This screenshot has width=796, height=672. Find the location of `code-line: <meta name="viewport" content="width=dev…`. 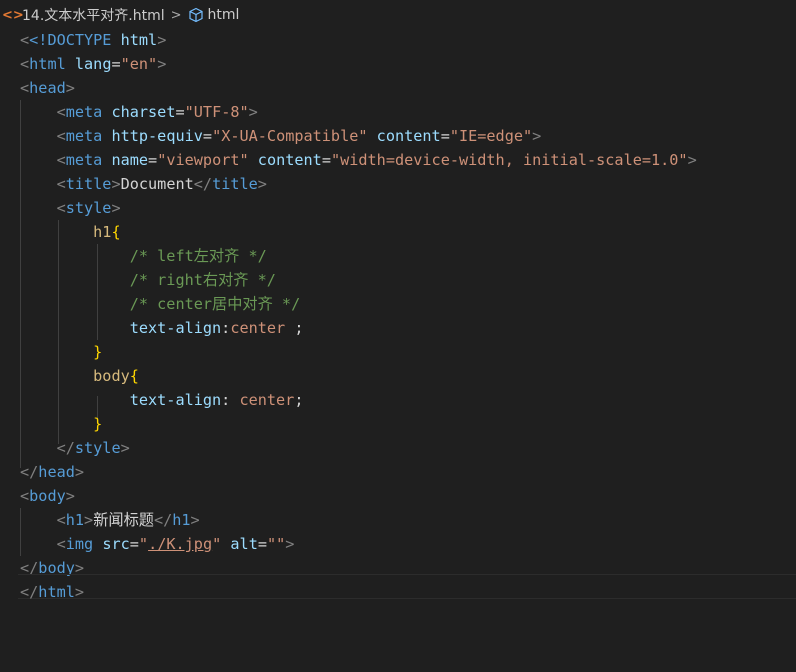

code-line: <meta name="viewport" content="width=dev… is located at coordinates (376, 160).